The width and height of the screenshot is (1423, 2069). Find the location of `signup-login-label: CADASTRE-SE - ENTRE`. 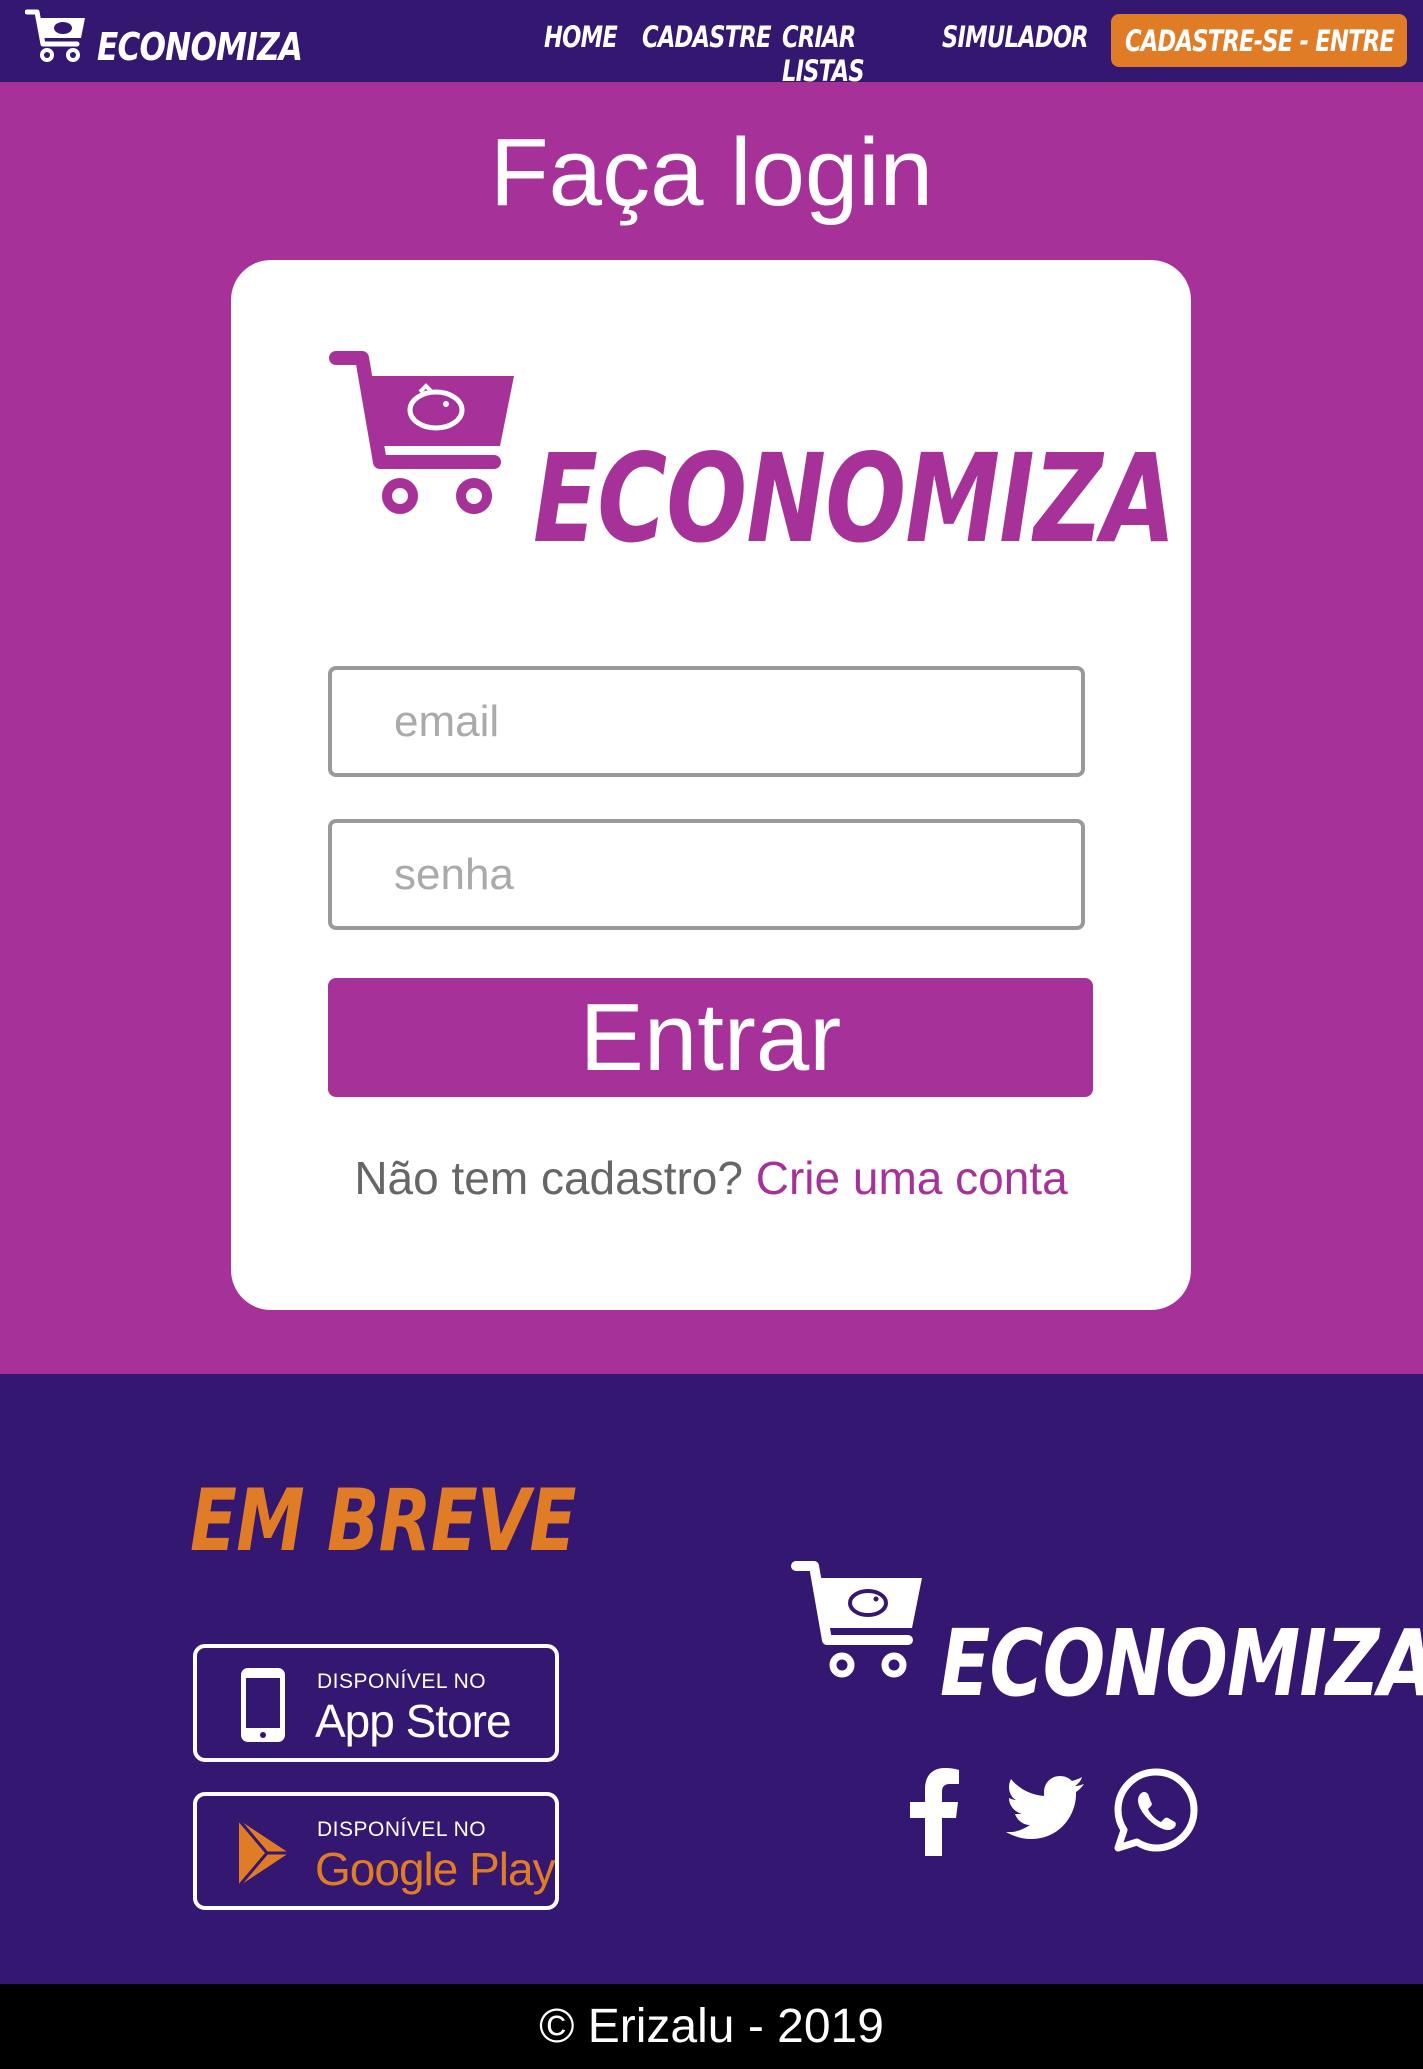

signup-login-label: CADASTRE-SE - ENTRE is located at coordinates (1259, 40).